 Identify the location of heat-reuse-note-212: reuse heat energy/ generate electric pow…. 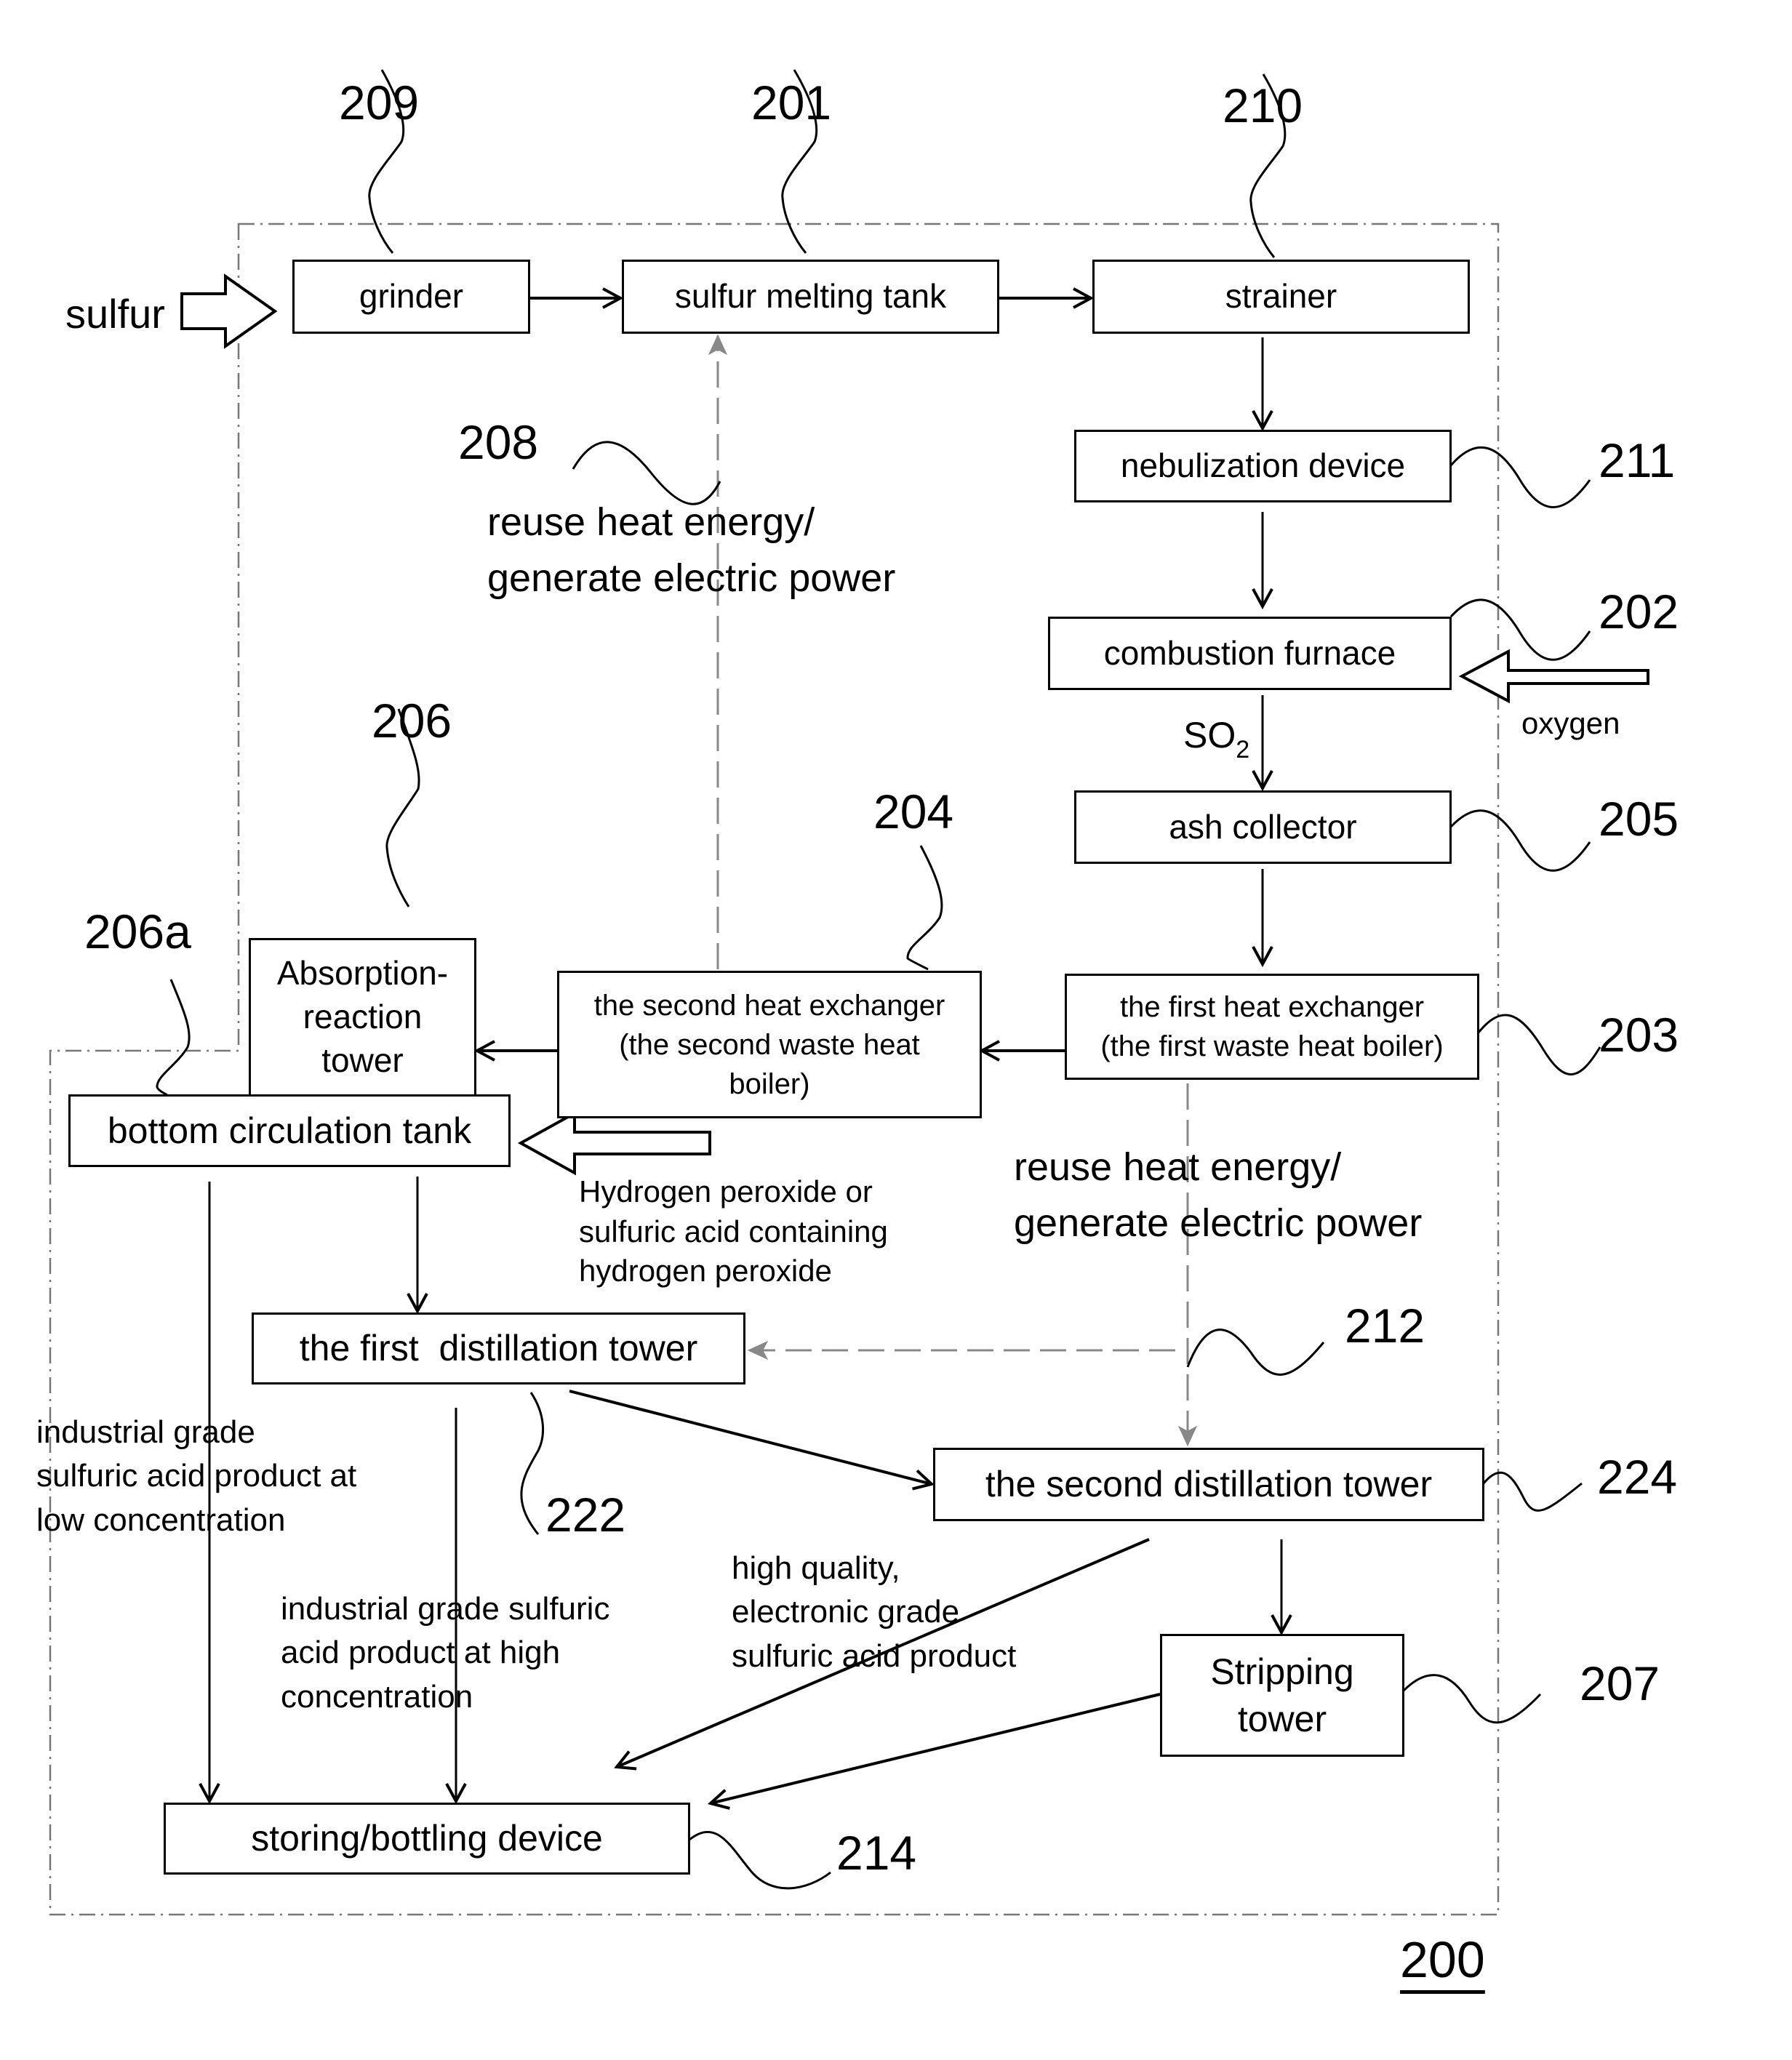
(1218, 1195).